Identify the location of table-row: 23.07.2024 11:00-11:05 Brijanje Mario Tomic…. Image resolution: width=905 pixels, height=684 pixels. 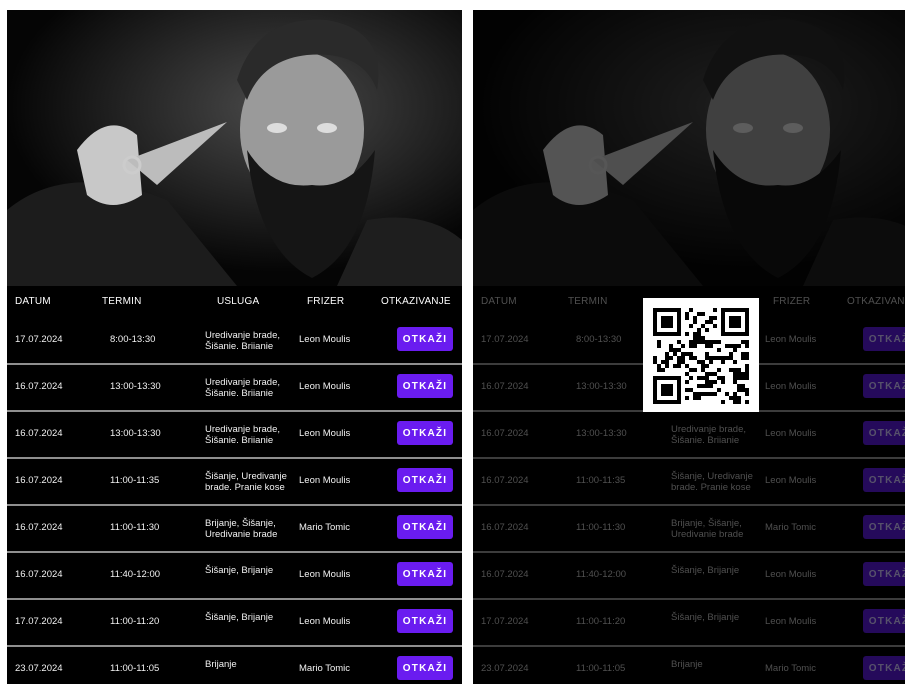
(234, 665).